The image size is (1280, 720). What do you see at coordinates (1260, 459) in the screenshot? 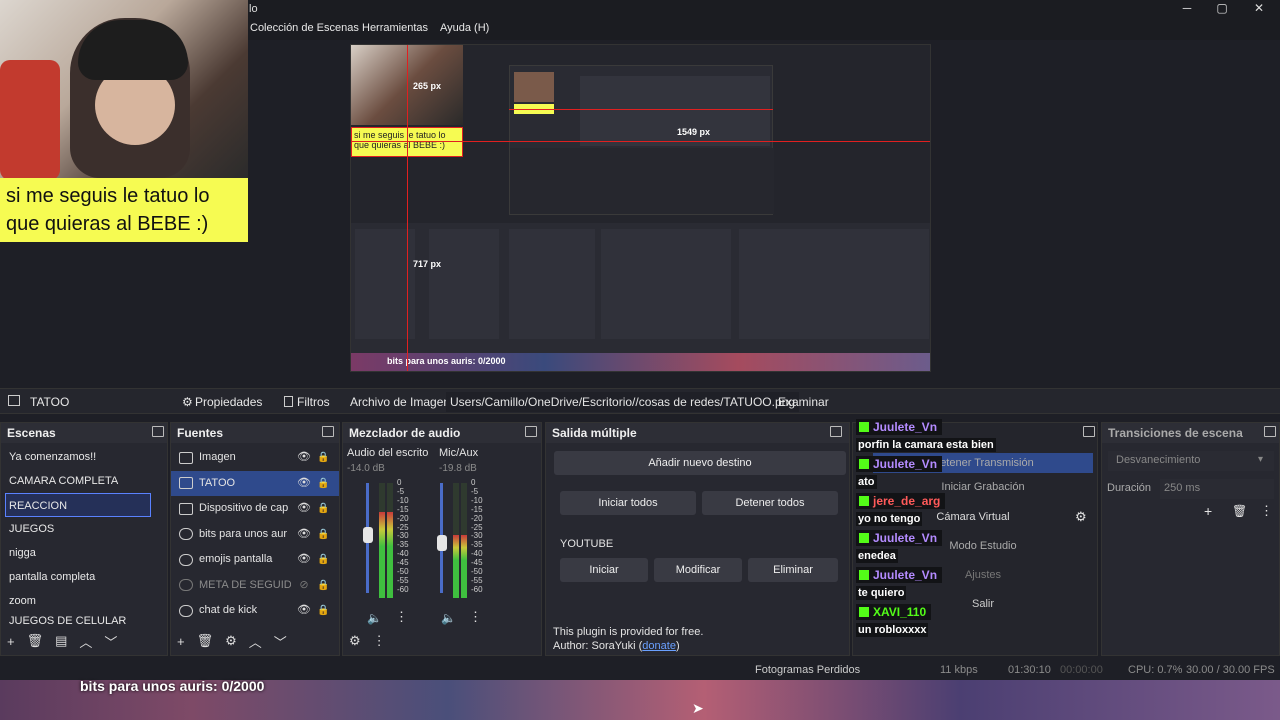
I see `chevron-down-icon: ▾` at bounding box center [1260, 459].